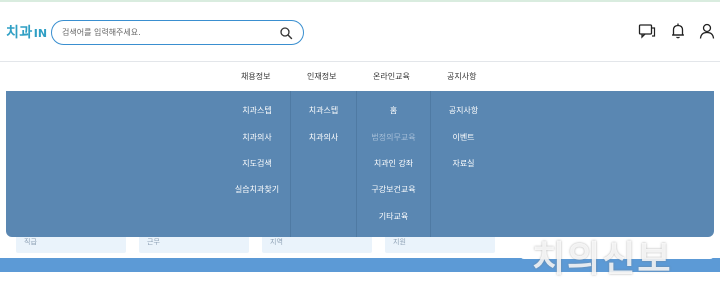 This screenshot has width=720, height=292. What do you see at coordinates (647, 31) in the screenshot?
I see `chat-icon` at bounding box center [647, 31].